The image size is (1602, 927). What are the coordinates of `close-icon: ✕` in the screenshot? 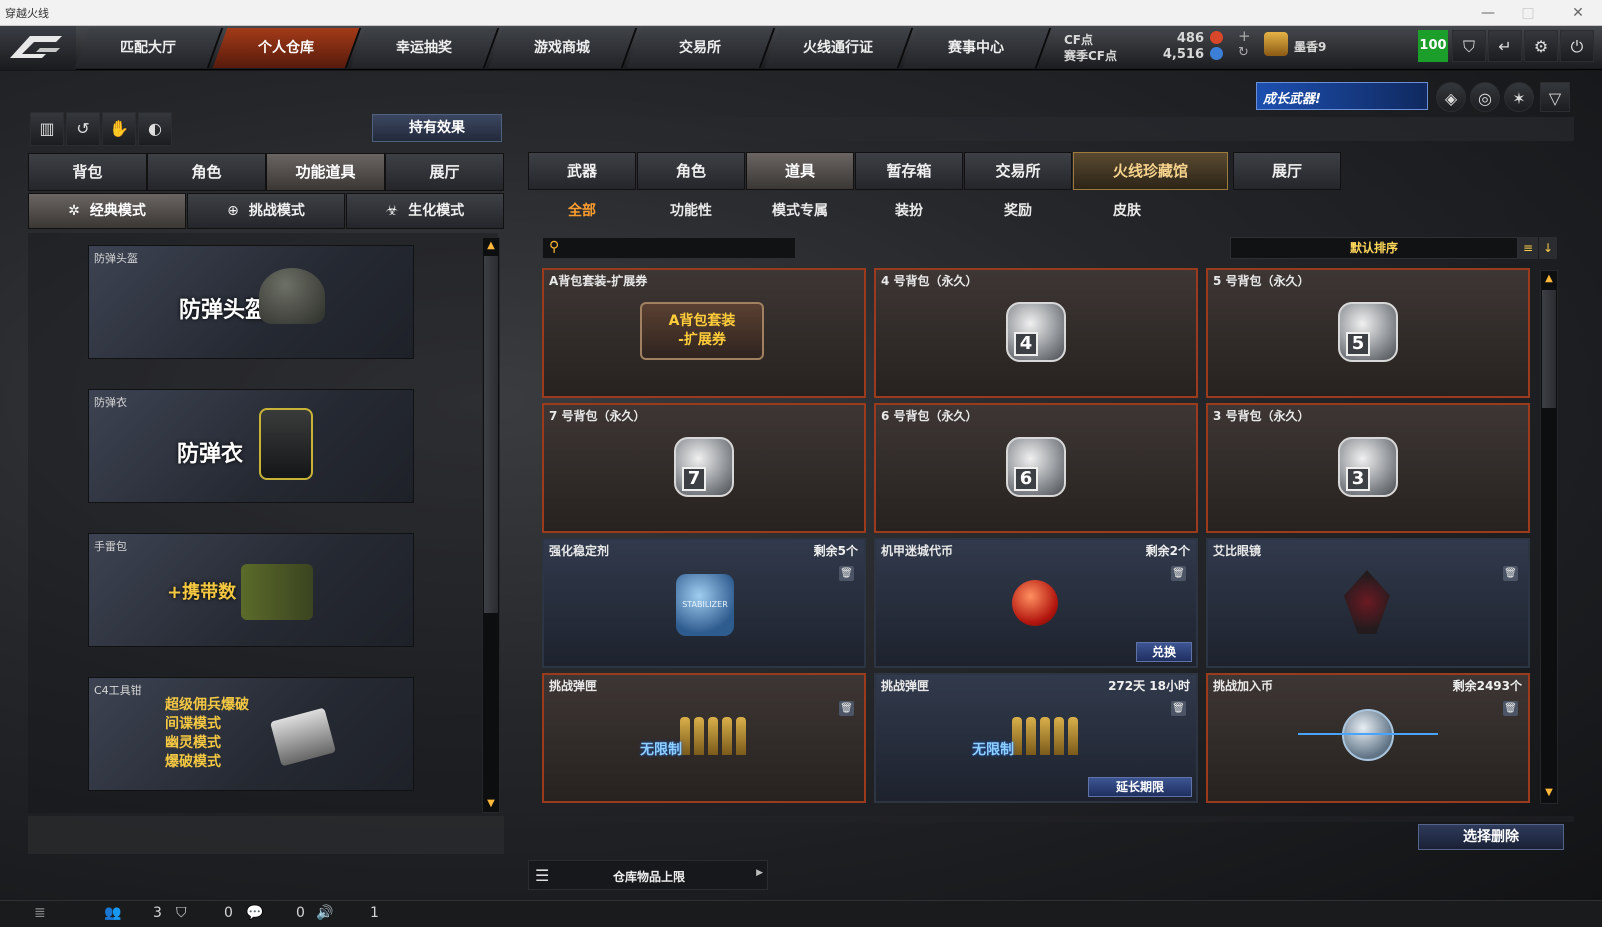 It's located at (1578, 13).